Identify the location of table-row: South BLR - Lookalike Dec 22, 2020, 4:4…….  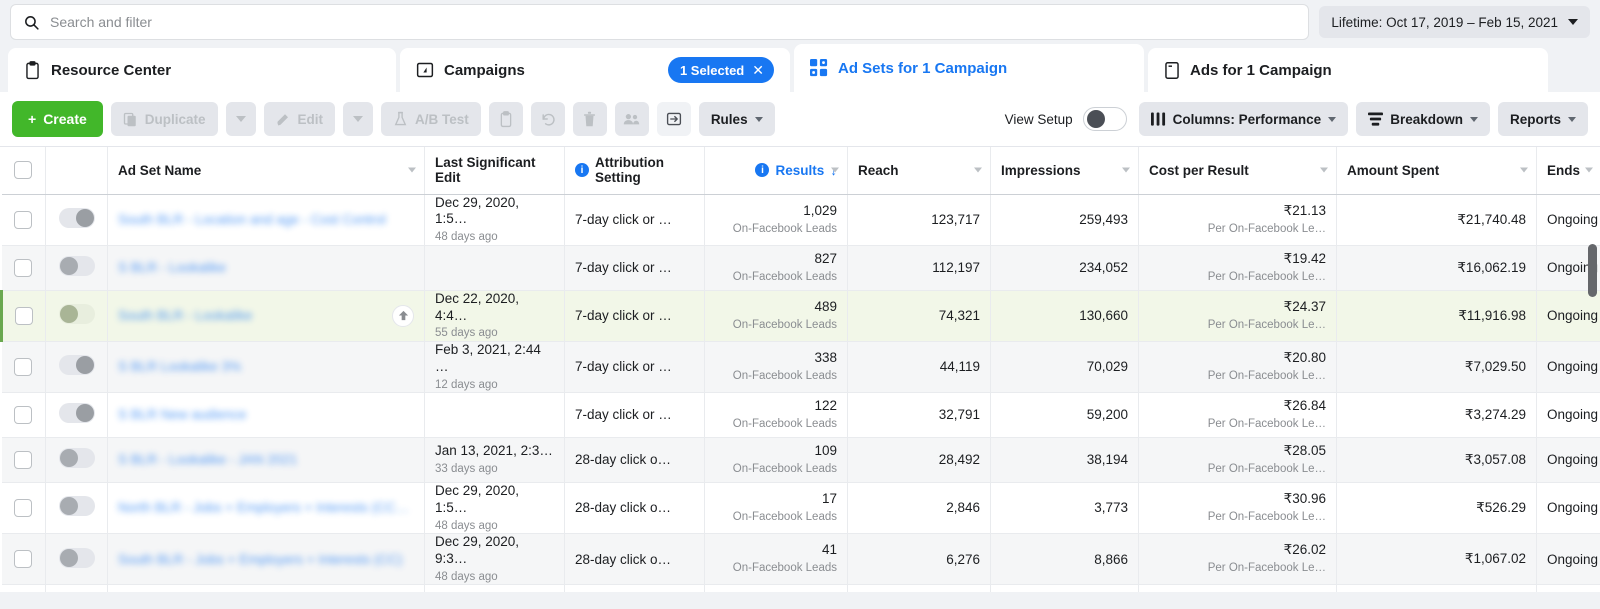
(800, 316).